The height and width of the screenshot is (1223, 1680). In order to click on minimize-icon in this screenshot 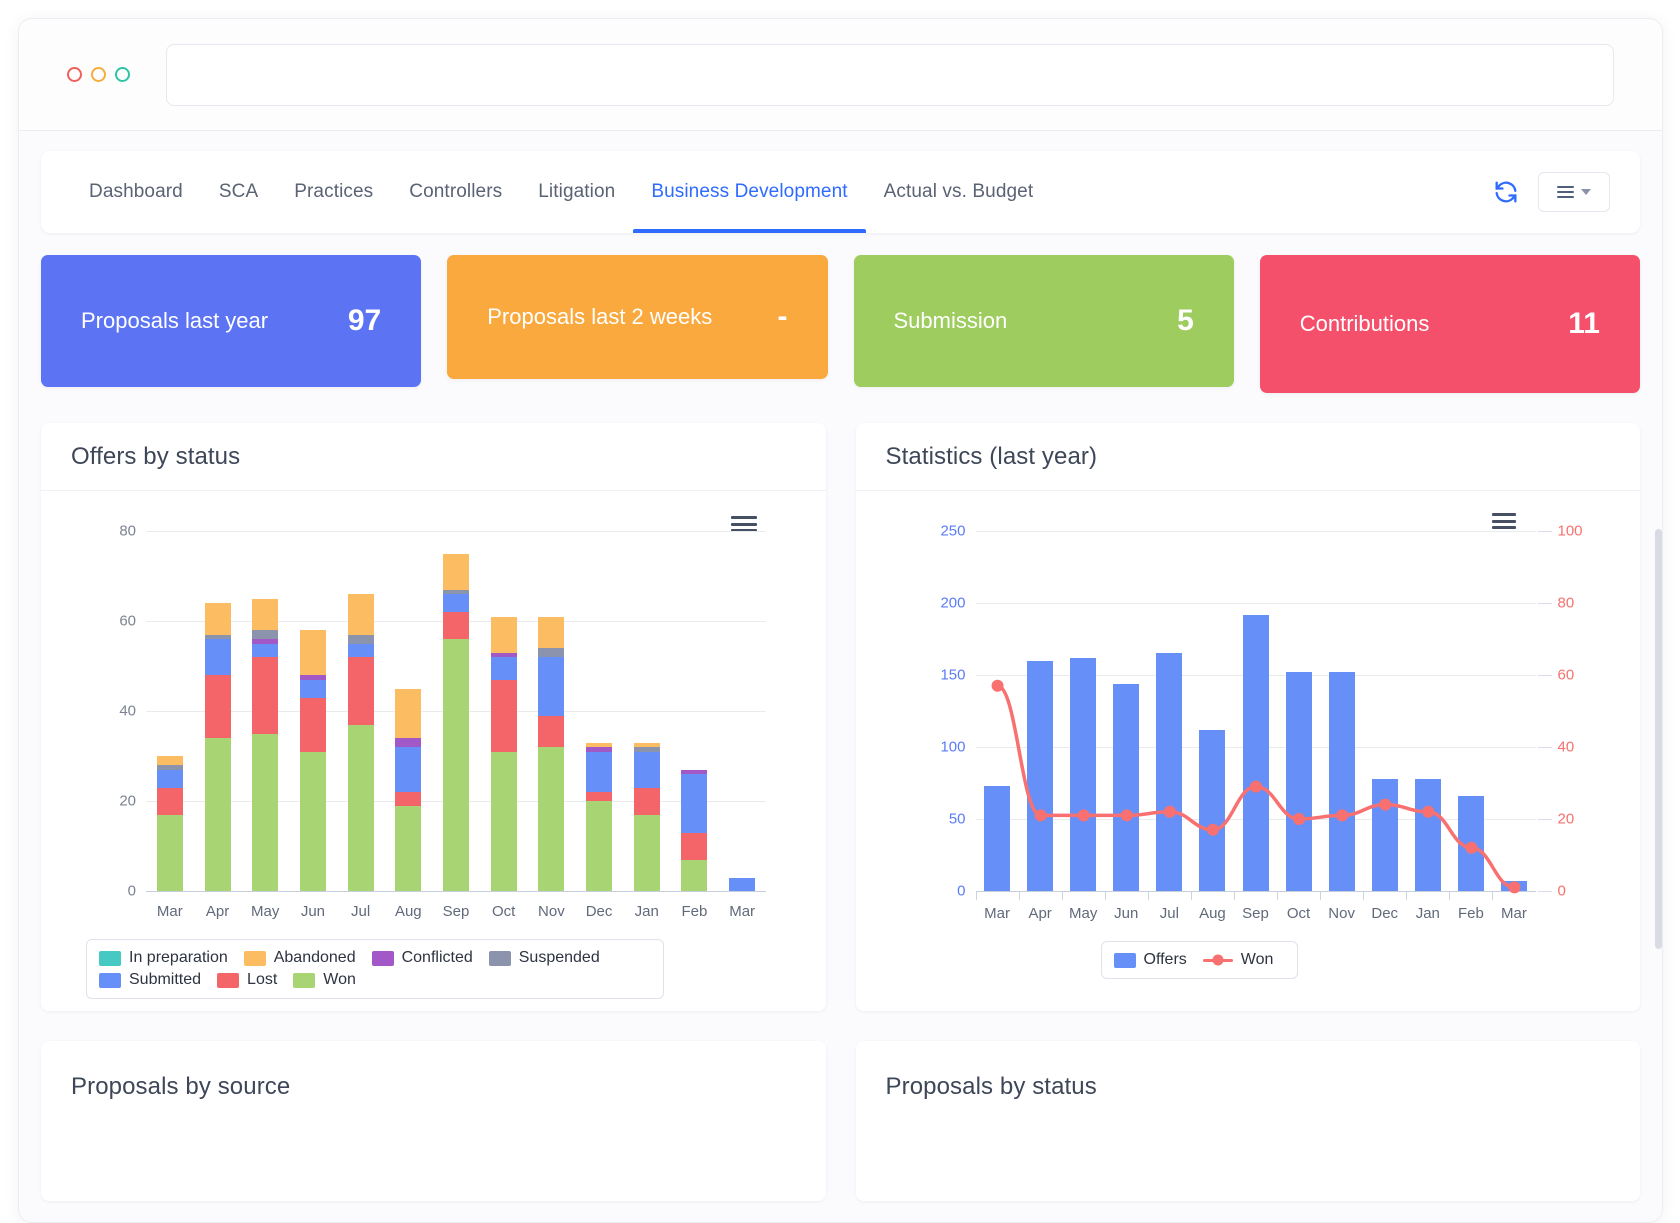, I will do `click(98, 74)`.